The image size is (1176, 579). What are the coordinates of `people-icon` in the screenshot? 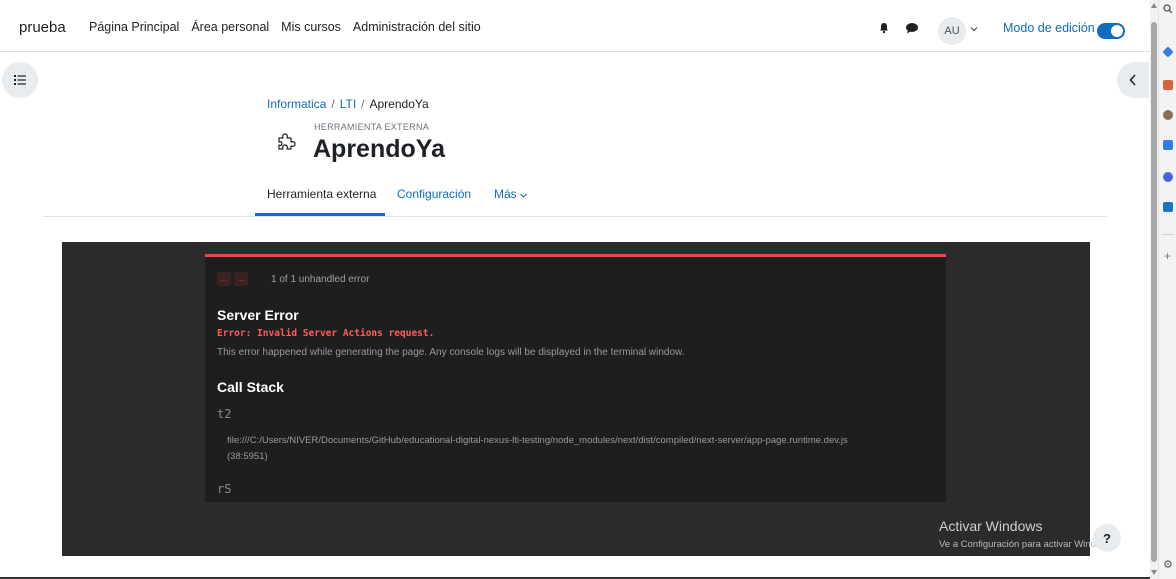 It's located at (1168, 115).